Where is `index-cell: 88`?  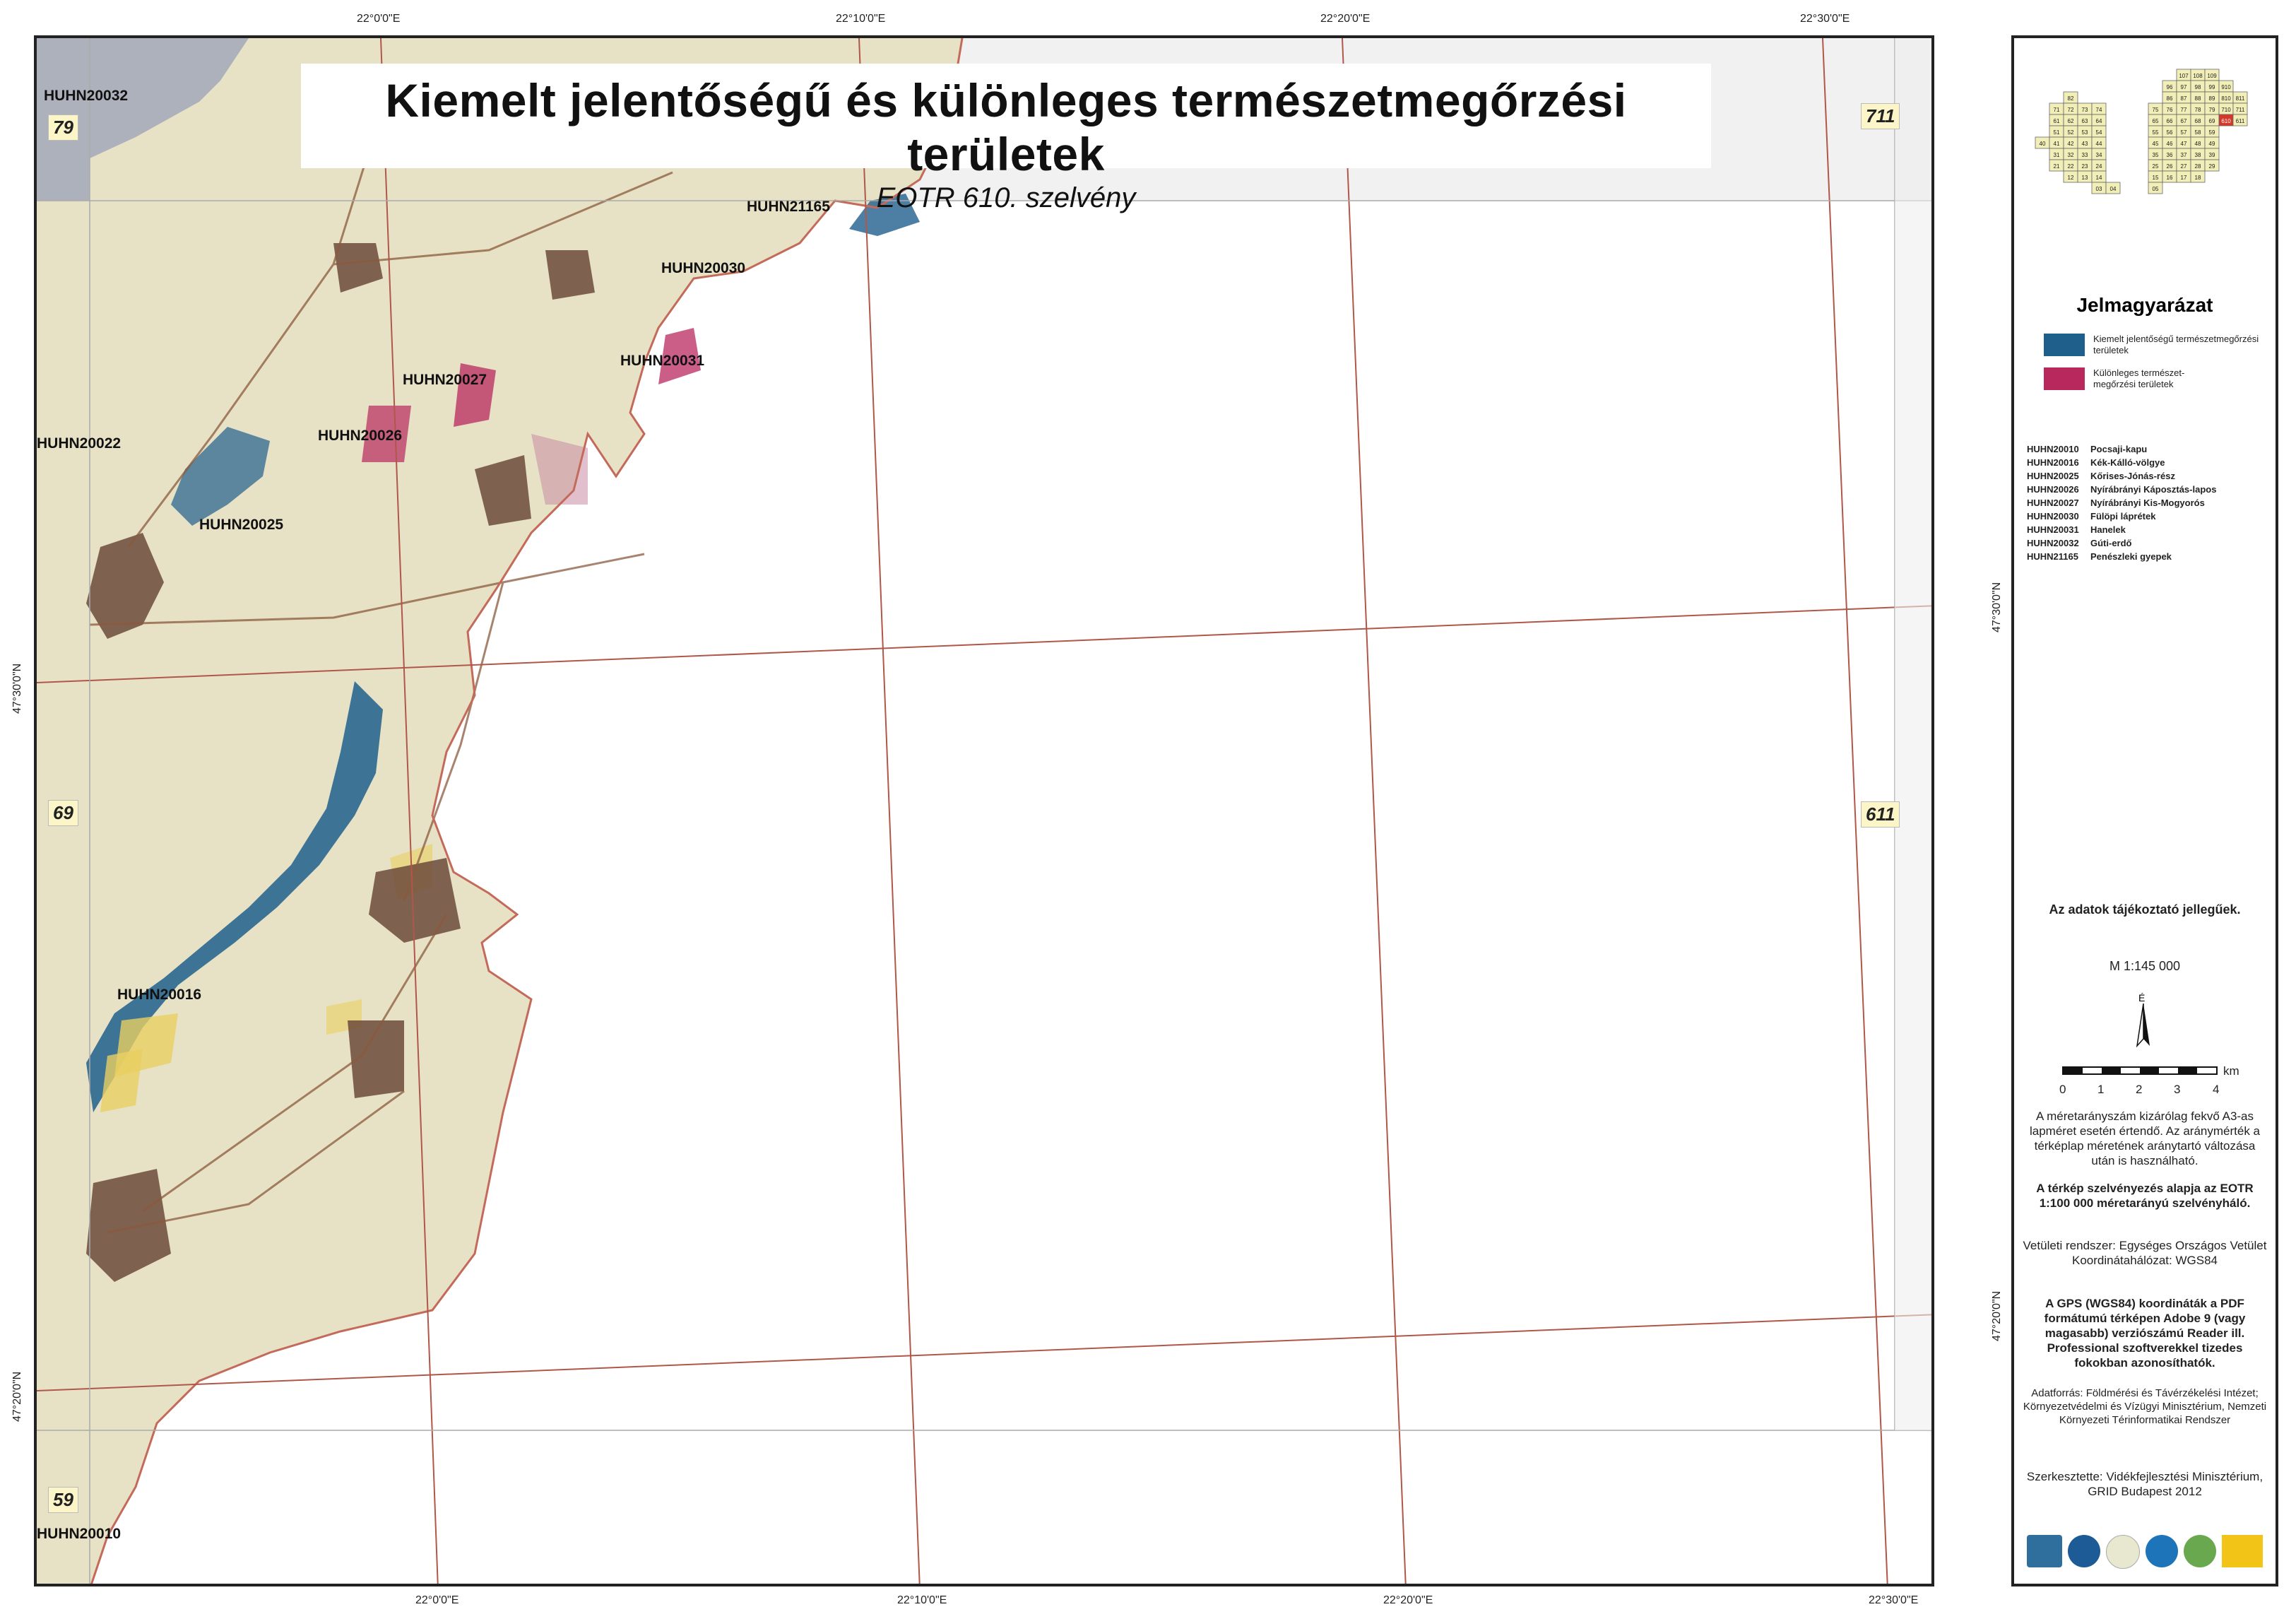 index-cell: 88 is located at coordinates (2198, 97).